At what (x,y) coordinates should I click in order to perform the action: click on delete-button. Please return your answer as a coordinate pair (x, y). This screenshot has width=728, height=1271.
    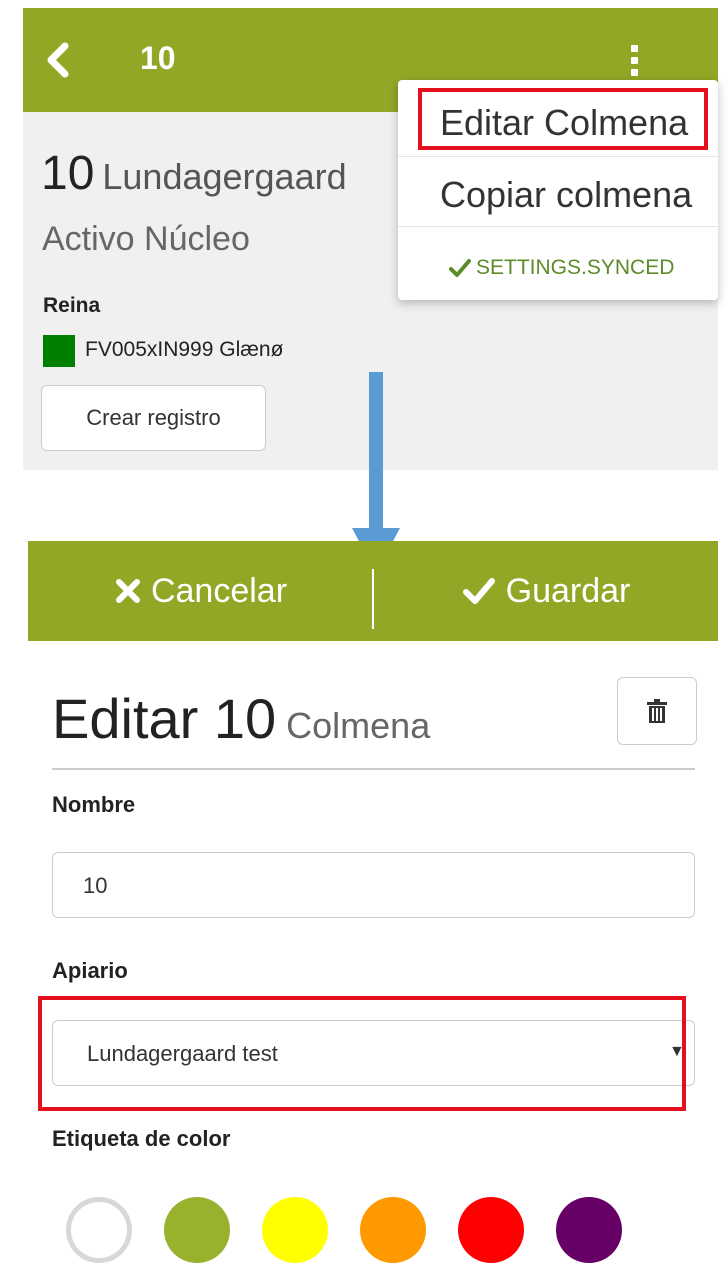
    Looking at the image, I should click on (657, 711).